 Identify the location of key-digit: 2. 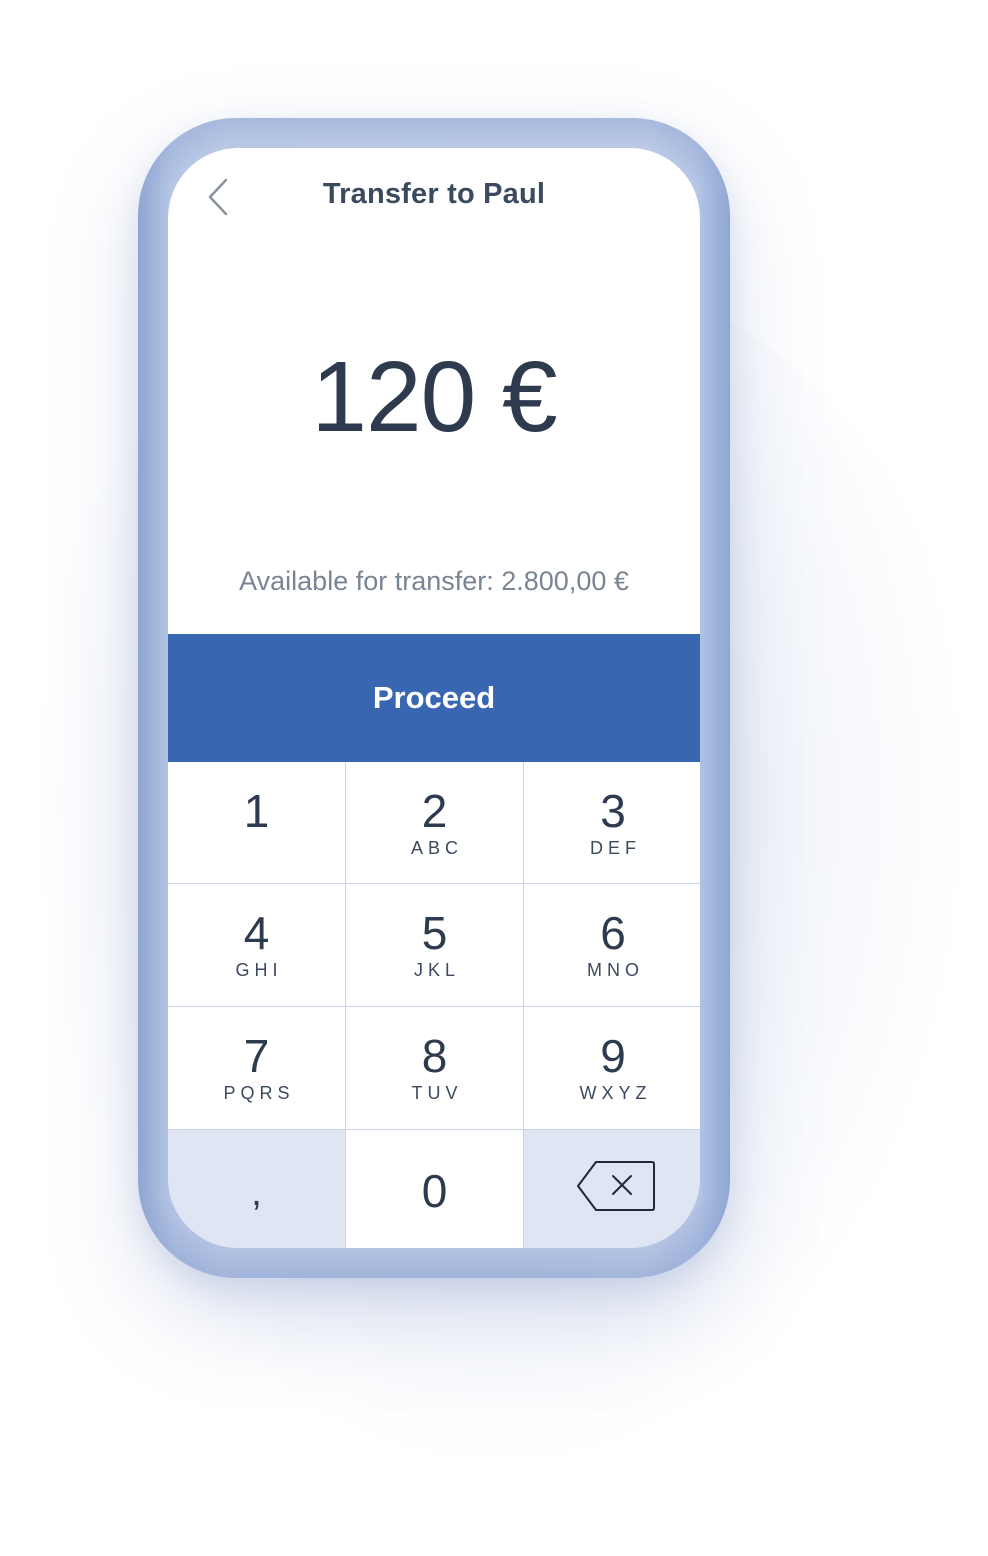
(434, 811).